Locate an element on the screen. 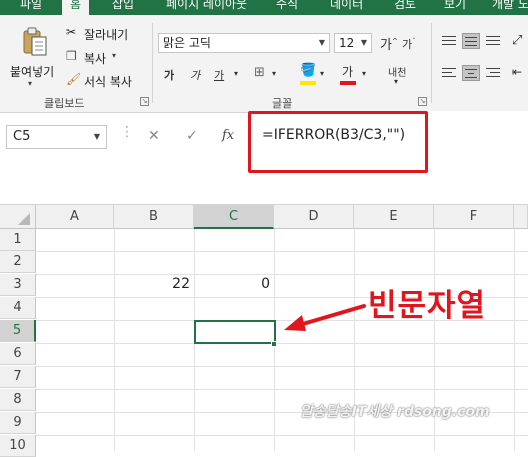 The width and height of the screenshot is (528, 457). align-left-icon is located at coordinates (449, 73).